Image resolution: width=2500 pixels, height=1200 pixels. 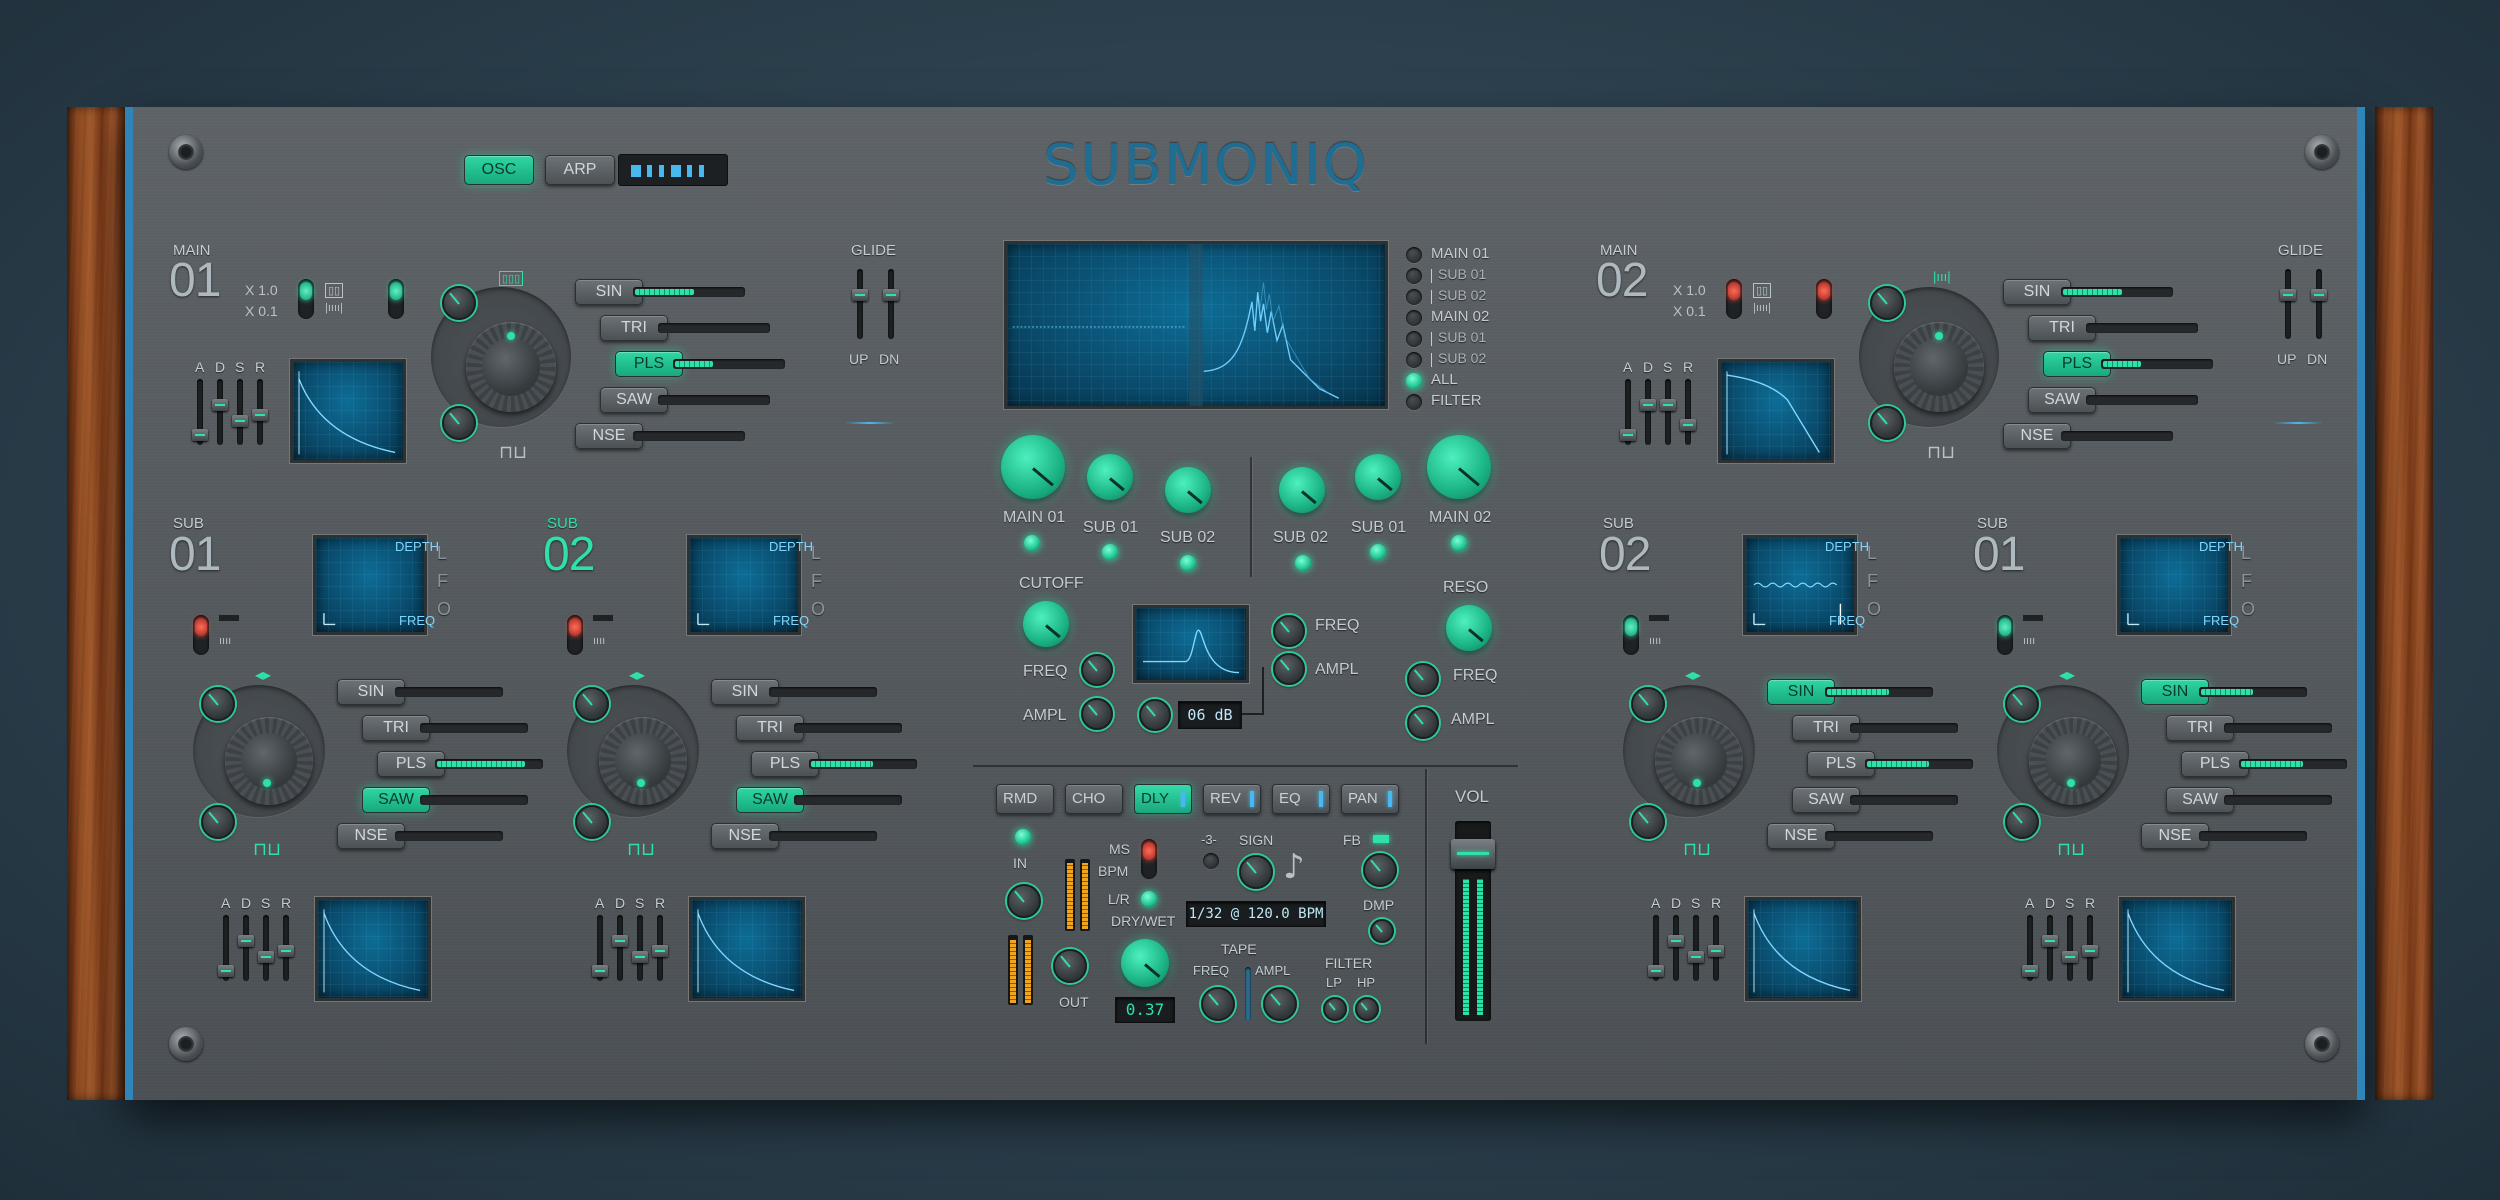 I want to click on scope-source-label-1: SUB 01, so click(x=1462, y=274).